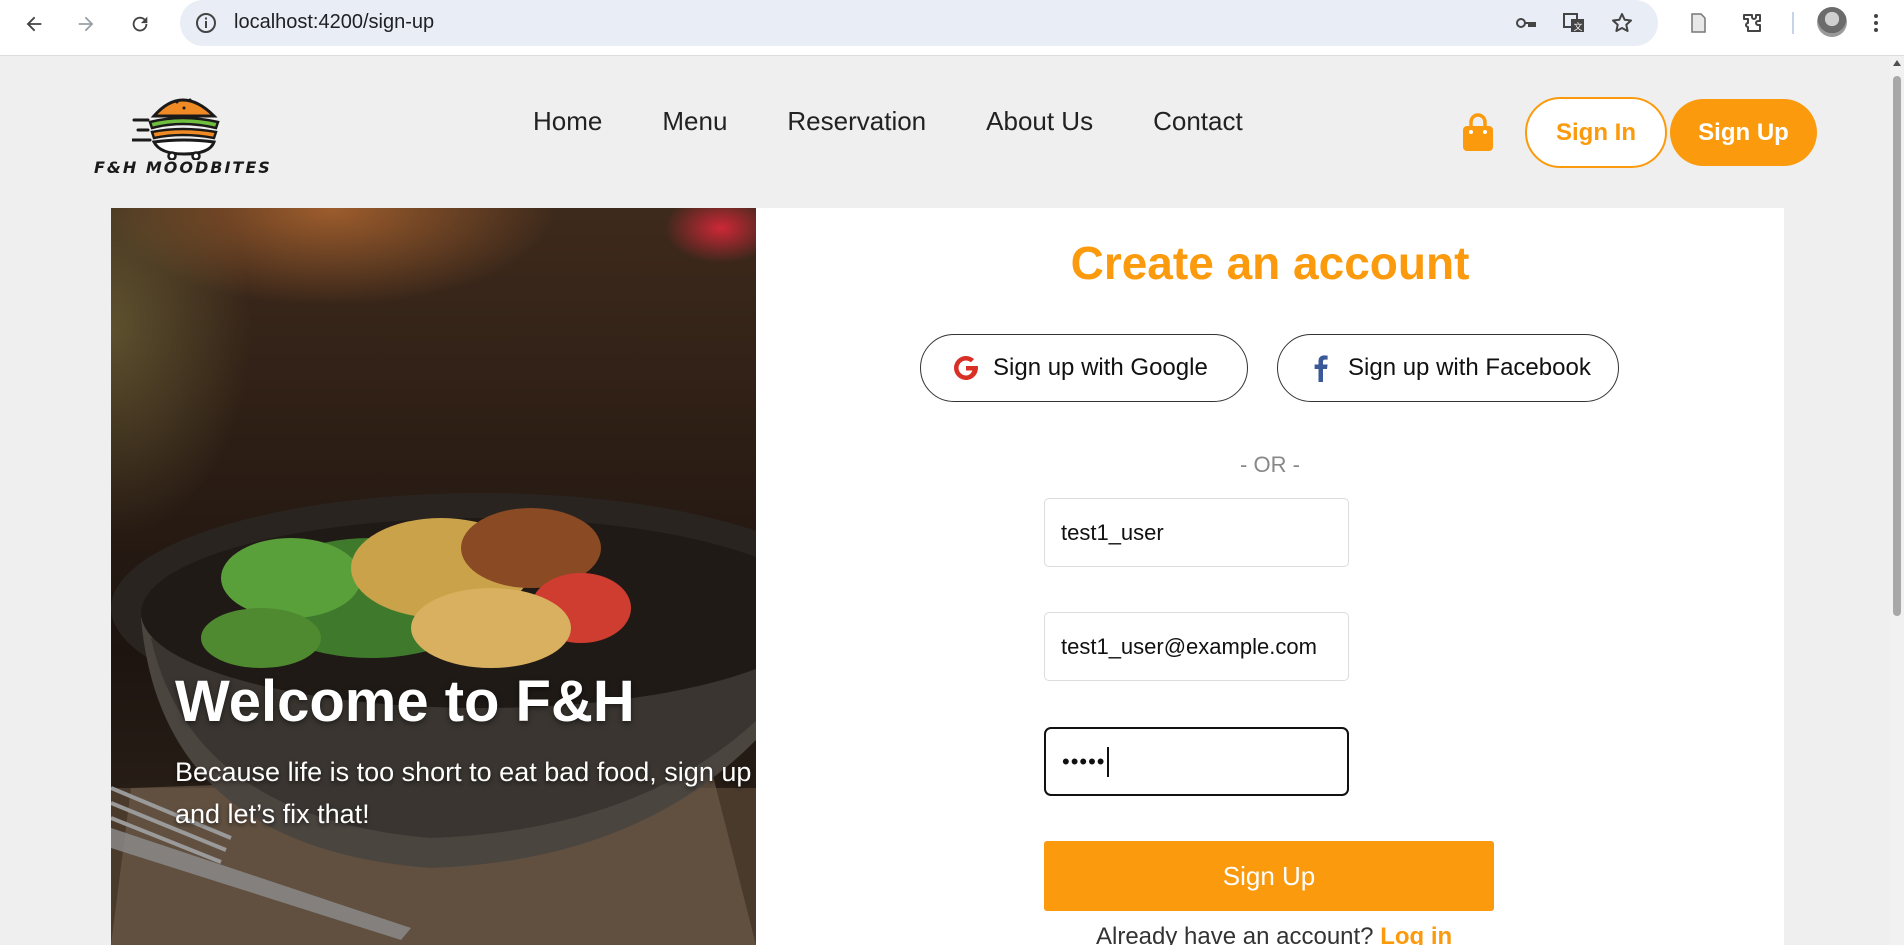 The image size is (1904, 945). What do you see at coordinates (567, 121) in the screenshot?
I see `nav-home: Home` at bounding box center [567, 121].